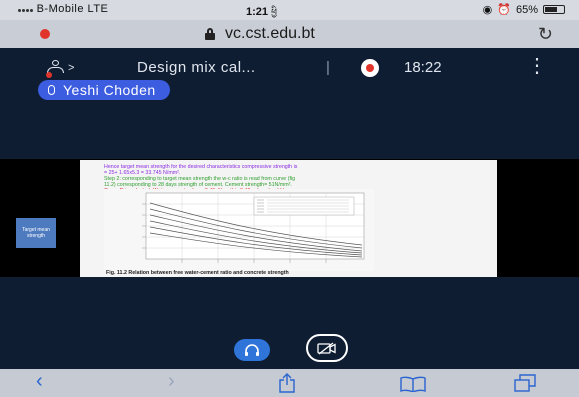  I want to click on signal-icon, so click(25, 10).